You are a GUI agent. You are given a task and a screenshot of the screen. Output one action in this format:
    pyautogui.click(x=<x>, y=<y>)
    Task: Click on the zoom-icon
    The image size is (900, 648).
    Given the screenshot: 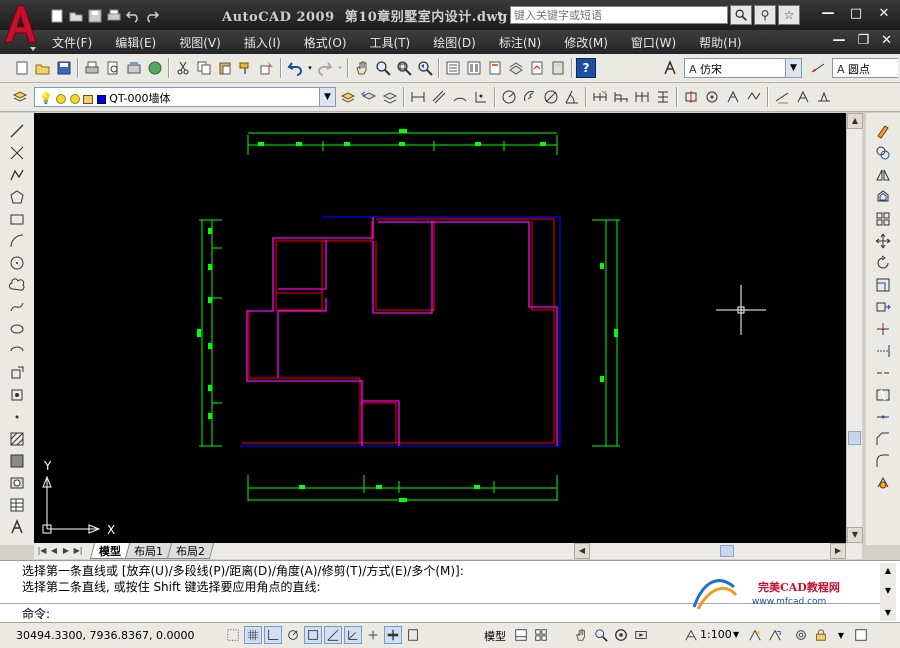 What is the action you would take?
    pyautogui.click(x=601, y=635)
    